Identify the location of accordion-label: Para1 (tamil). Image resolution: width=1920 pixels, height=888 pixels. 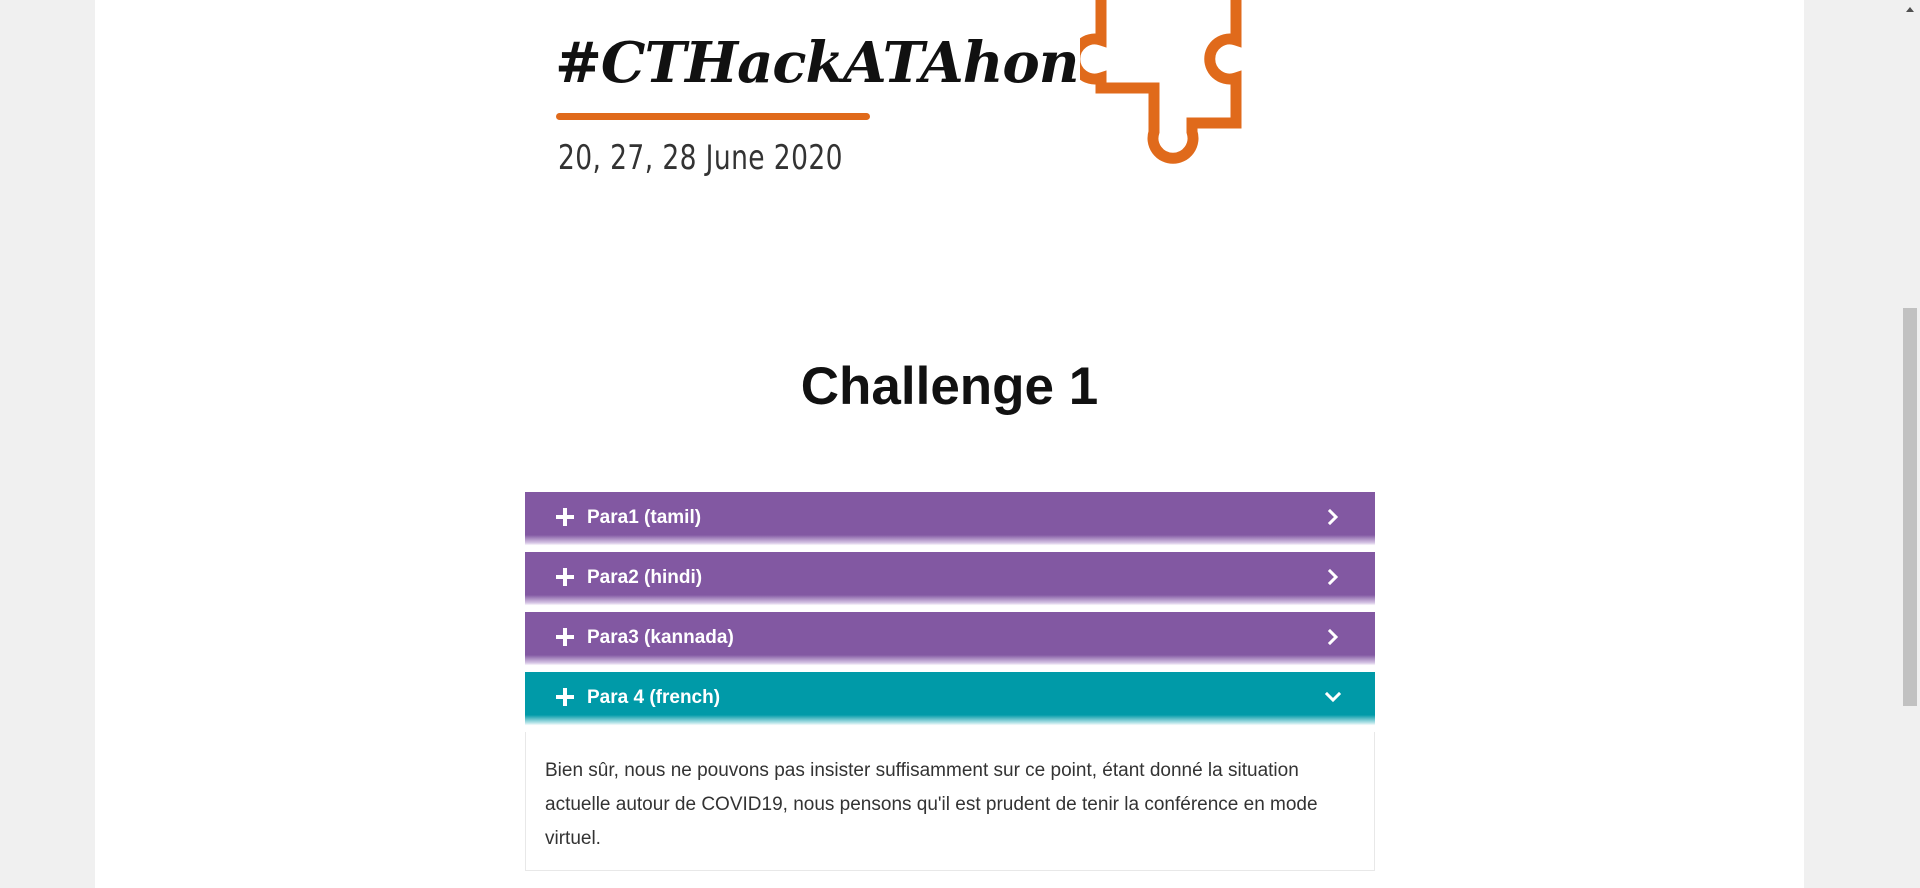
(644, 517).